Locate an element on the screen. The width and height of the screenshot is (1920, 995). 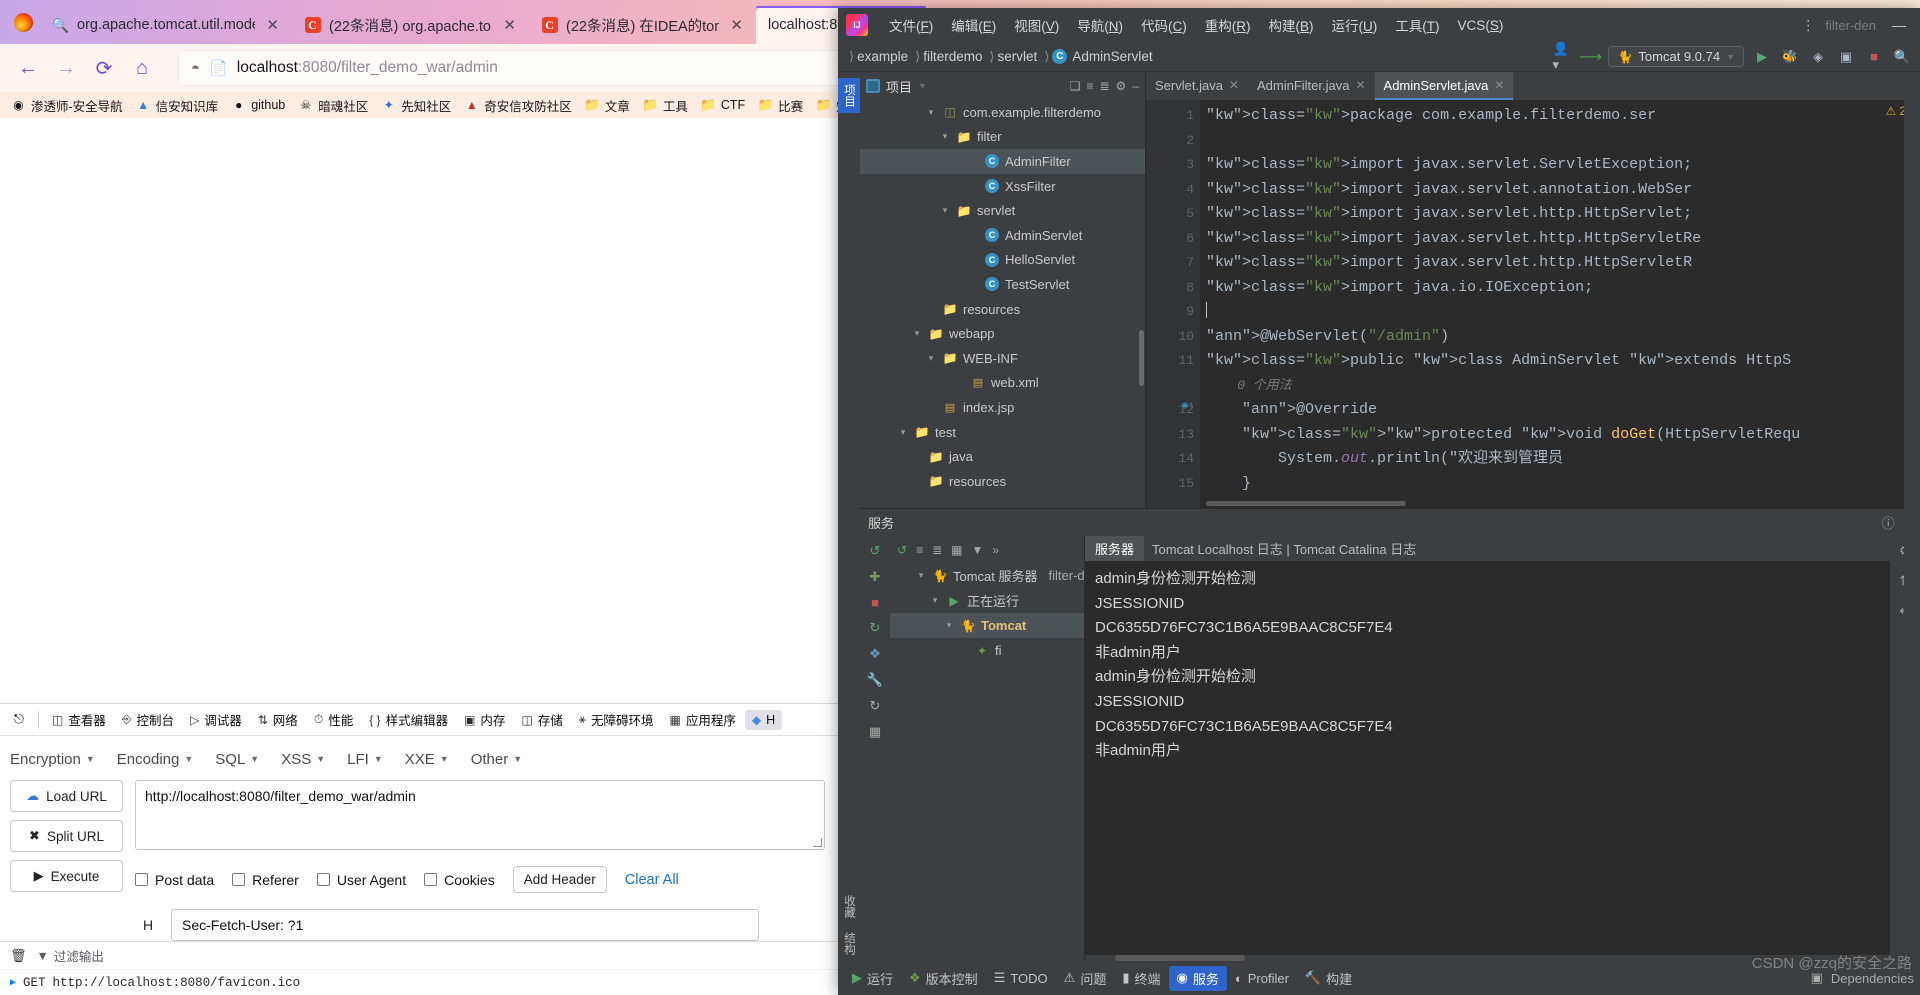
search-icon: 🔍 is located at coordinates (1902, 57).